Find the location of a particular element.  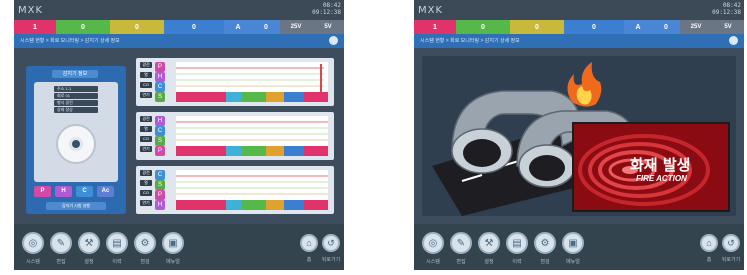

tile-co: C is located at coordinates (84, 191).